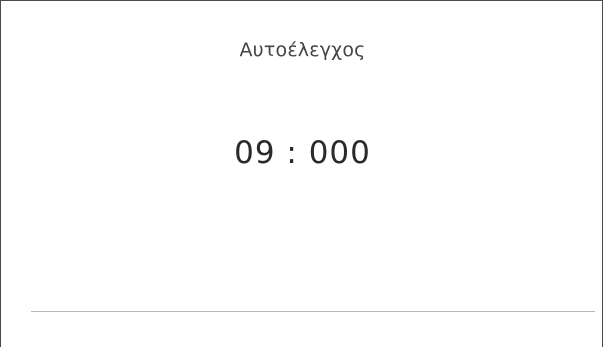 The image size is (603, 347). I want to click on screen-title: Αυτοέλεγχος, so click(302, 50).